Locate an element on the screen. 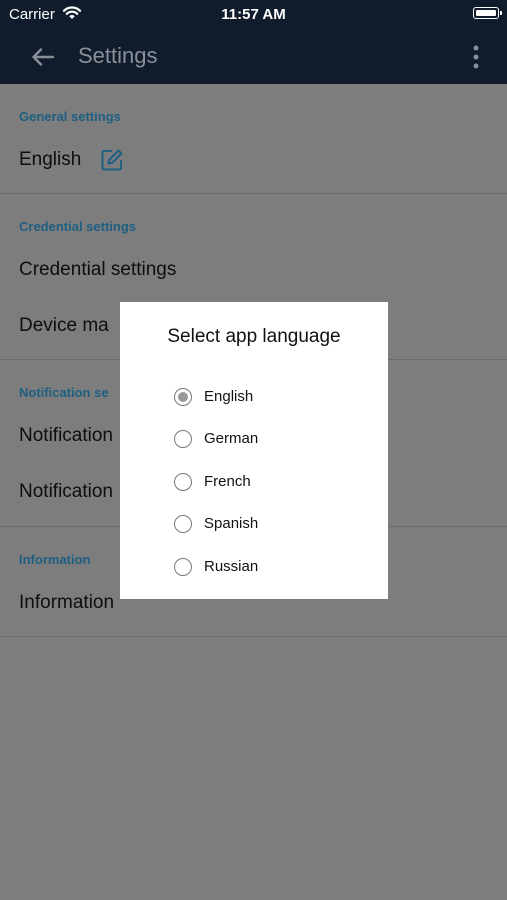 The height and width of the screenshot is (900, 507). credential-settings-row: Credential settings is located at coordinates (97, 270).